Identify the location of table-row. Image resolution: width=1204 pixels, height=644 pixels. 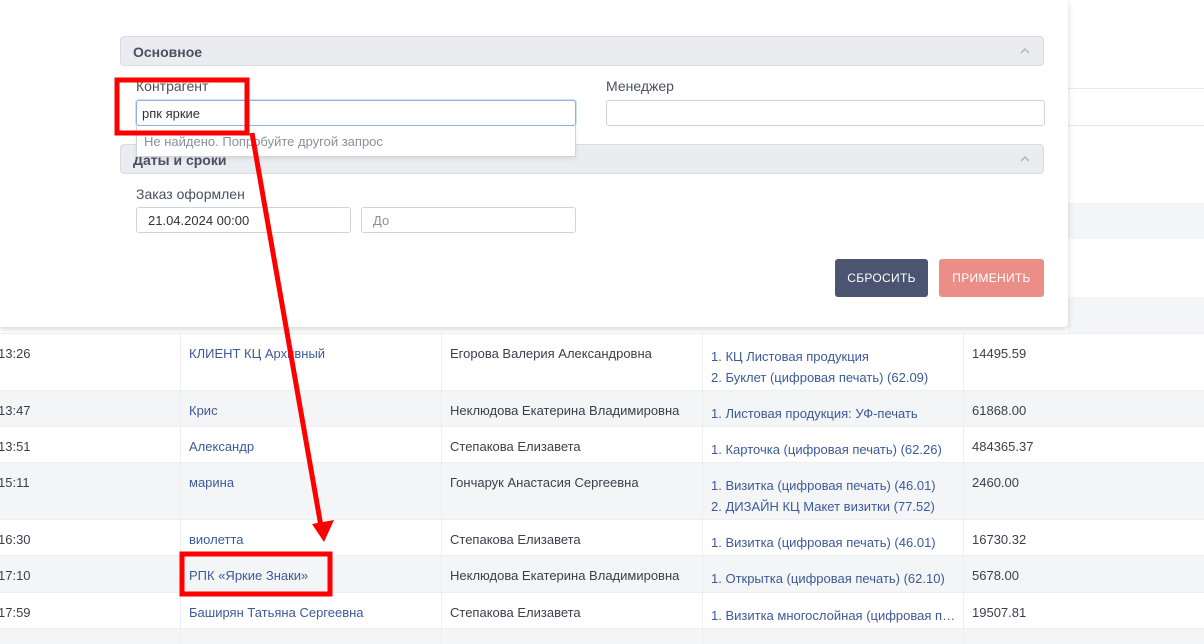
(602, 636).